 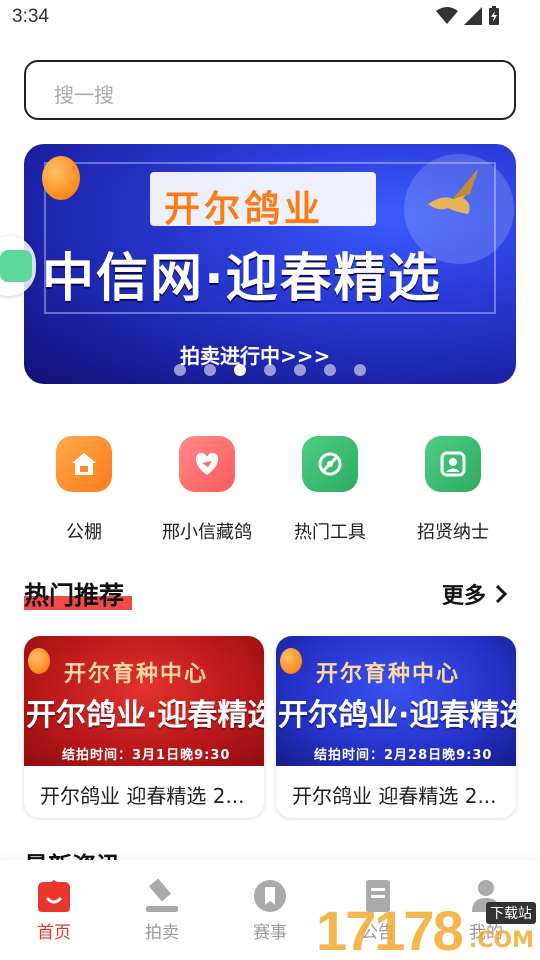 I want to click on watermark-domain: .COM, so click(x=501, y=940).